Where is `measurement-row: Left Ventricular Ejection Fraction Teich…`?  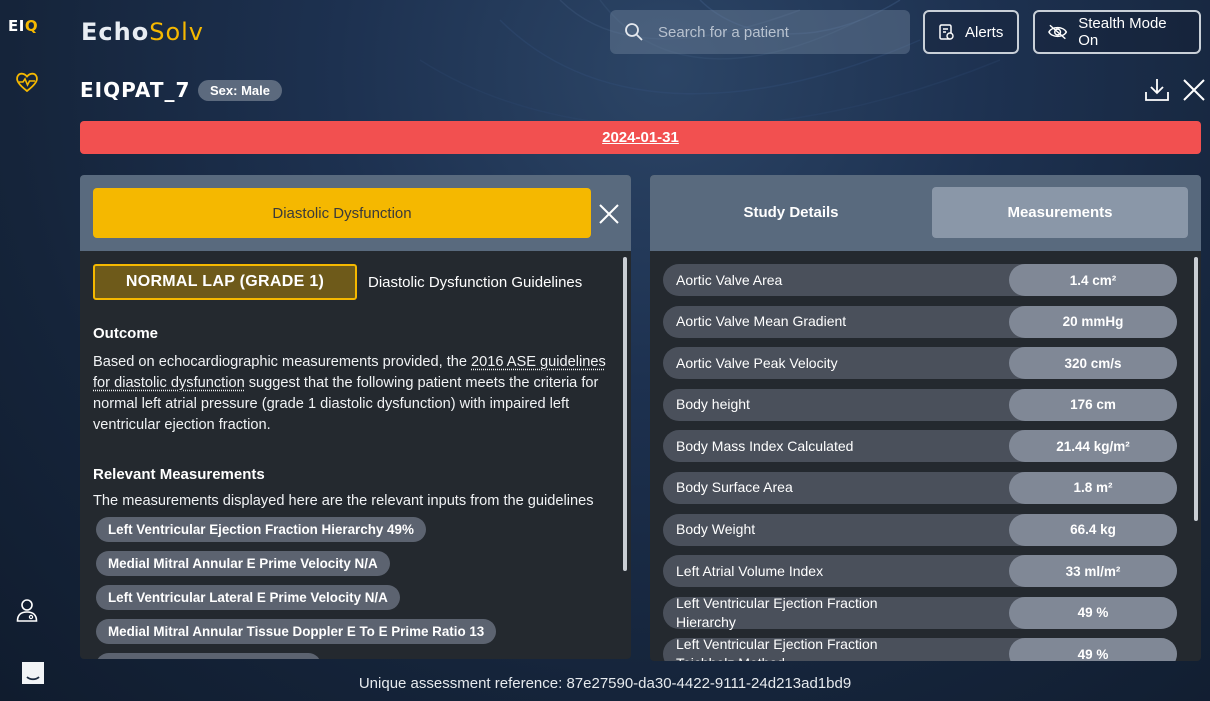 measurement-row: Left Ventricular Ejection Fraction Teich… is located at coordinates (920, 648).